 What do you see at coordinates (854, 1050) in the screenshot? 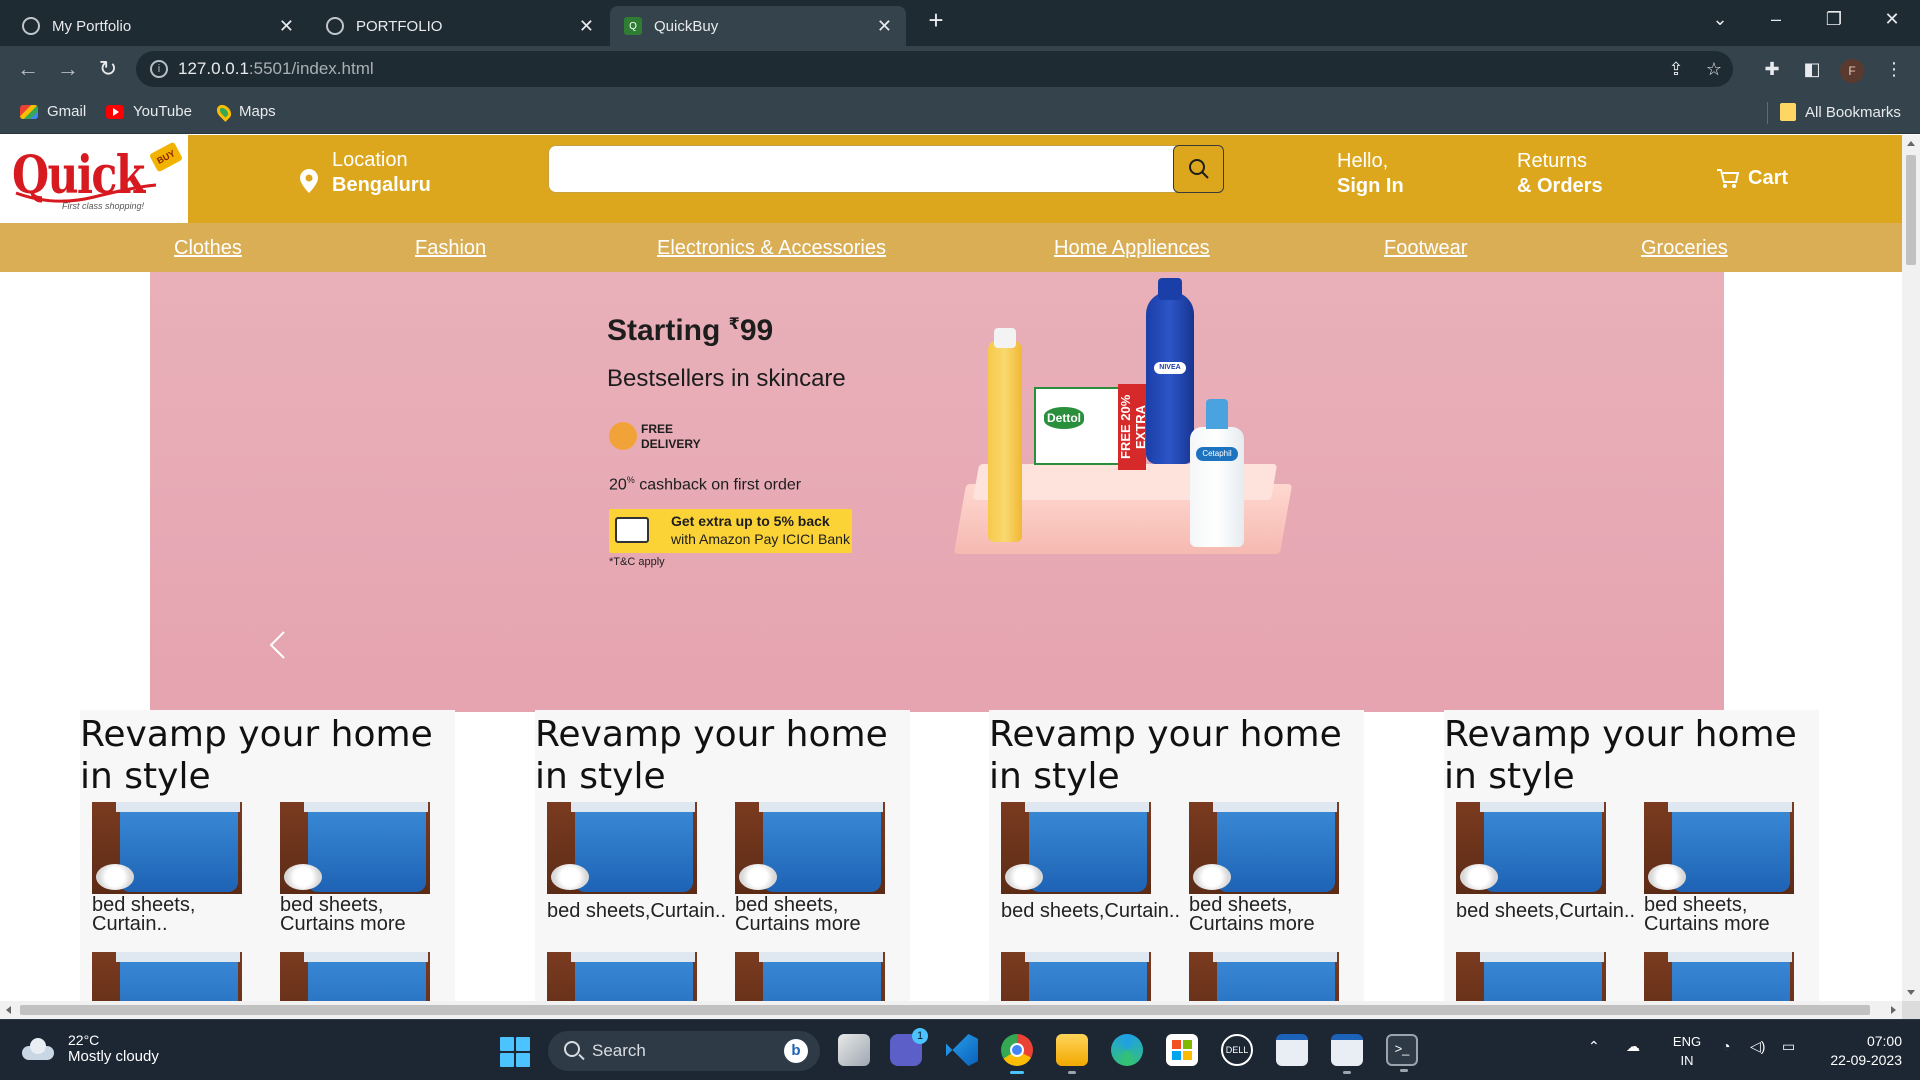
I see `task-view-icon` at bounding box center [854, 1050].